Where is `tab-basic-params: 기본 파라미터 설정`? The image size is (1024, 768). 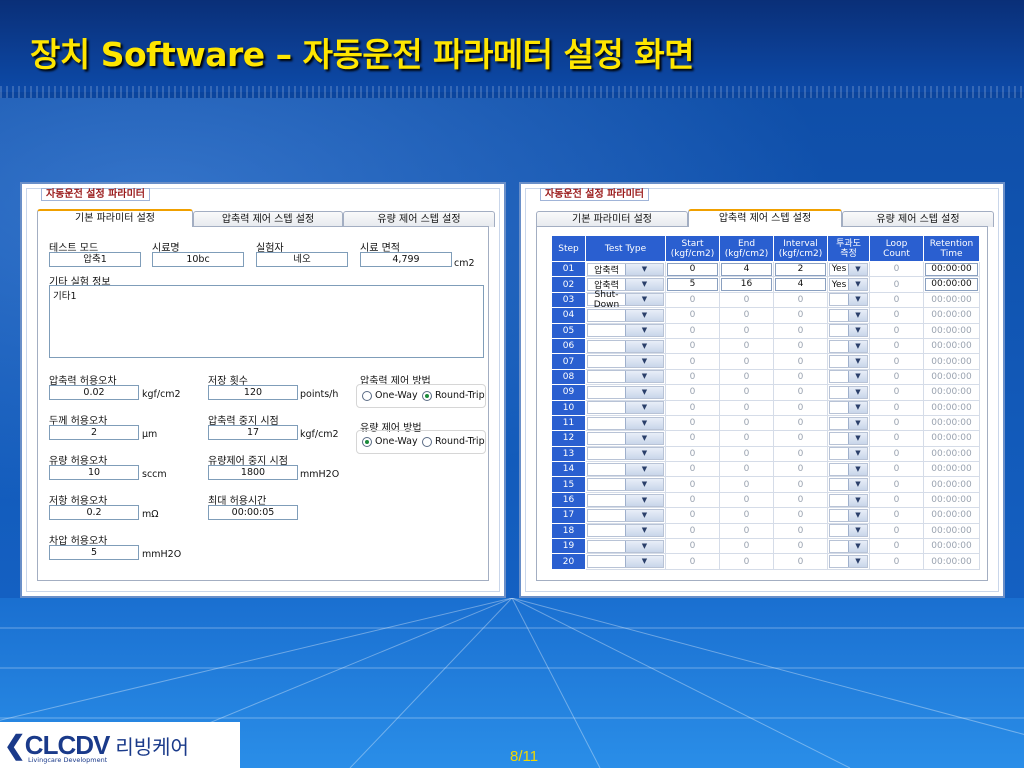
tab-basic-params: 기본 파라미터 설정 is located at coordinates (115, 218).